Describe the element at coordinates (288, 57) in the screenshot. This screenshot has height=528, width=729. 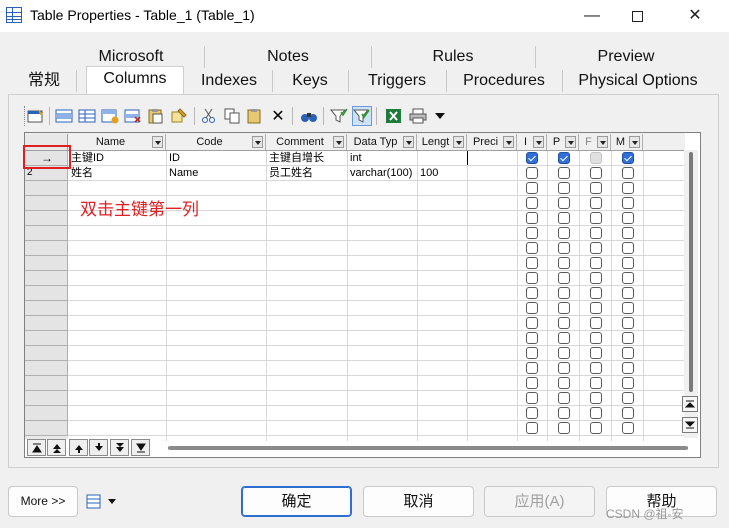
I see `tab-notes: Notes` at that location.